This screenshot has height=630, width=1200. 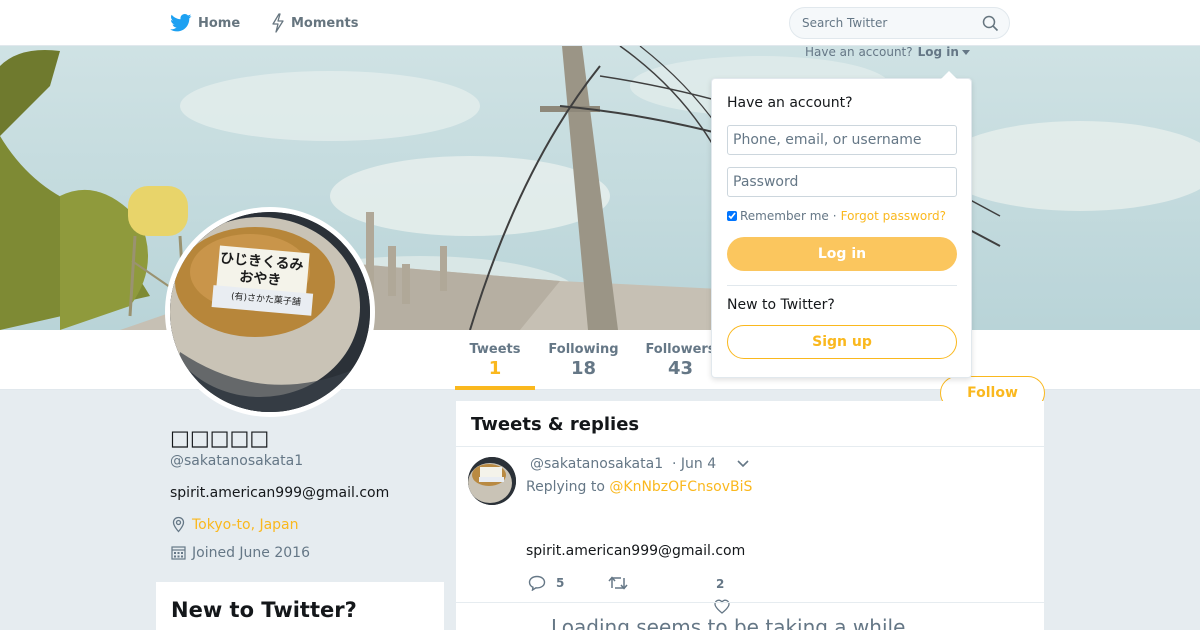 What do you see at coordinates (842, 342) in the screenshot?
I see `signup-button: Sign up` at bounding box center [842, 342].